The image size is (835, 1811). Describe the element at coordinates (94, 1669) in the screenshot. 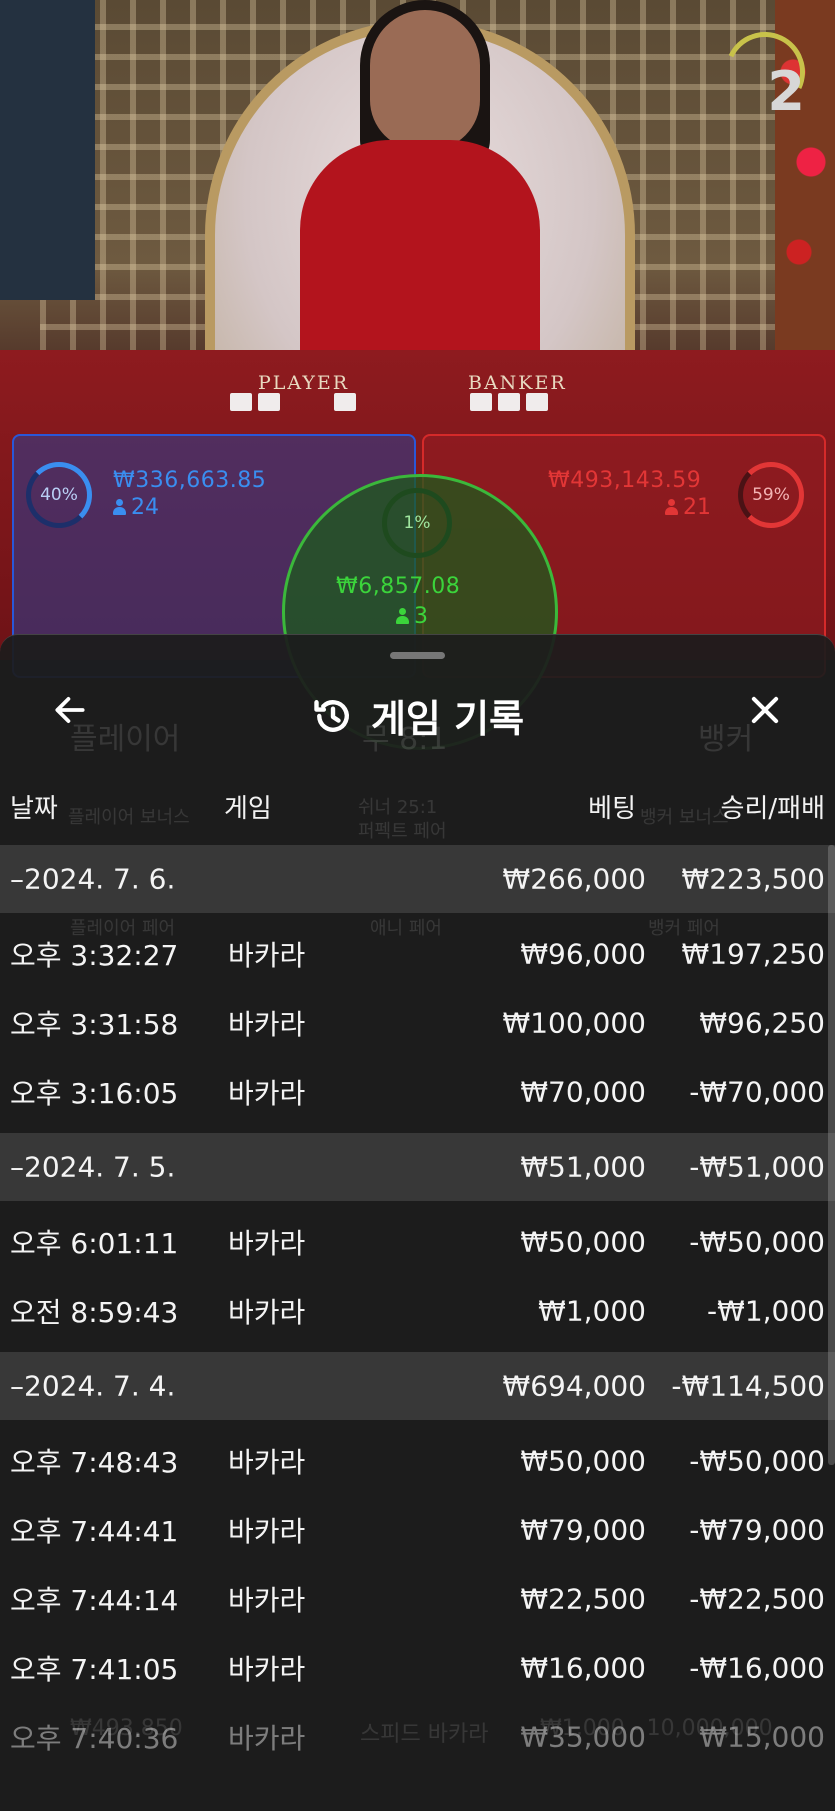

I see `row-date: 오후 7:41:05` at that location.